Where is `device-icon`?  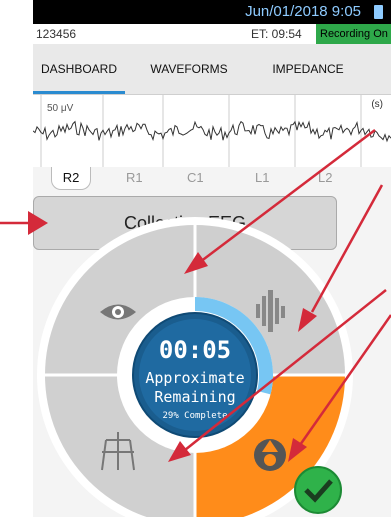 device-icon is located at coordinates (270, 455).